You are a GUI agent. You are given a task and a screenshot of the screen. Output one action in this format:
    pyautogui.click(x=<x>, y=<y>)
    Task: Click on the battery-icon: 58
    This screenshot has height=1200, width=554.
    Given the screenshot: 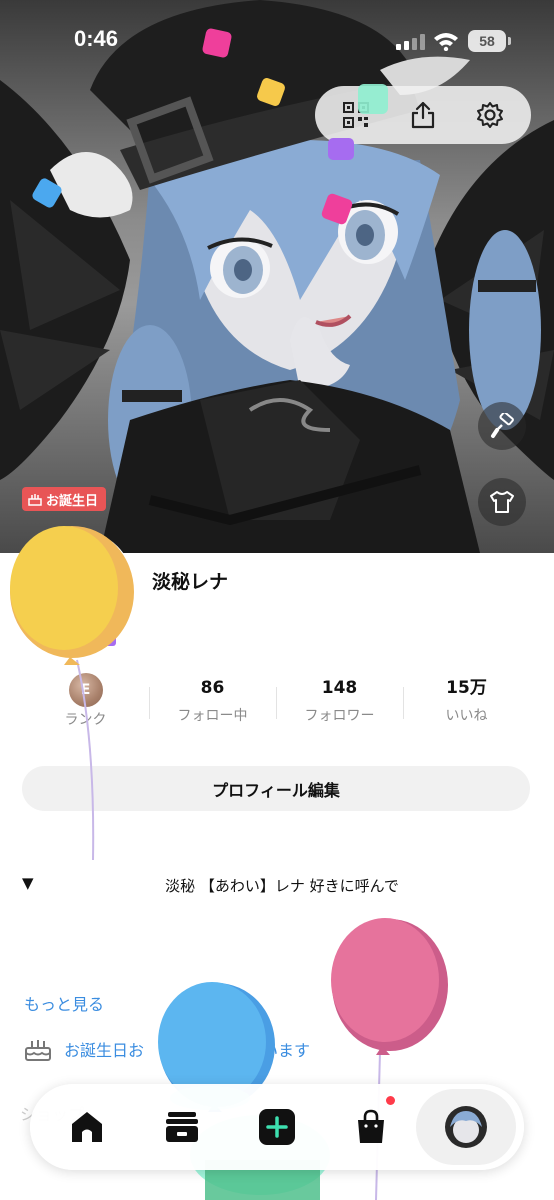 What is the action you would take?
    pyautogui.click(x=489, y=41)
    